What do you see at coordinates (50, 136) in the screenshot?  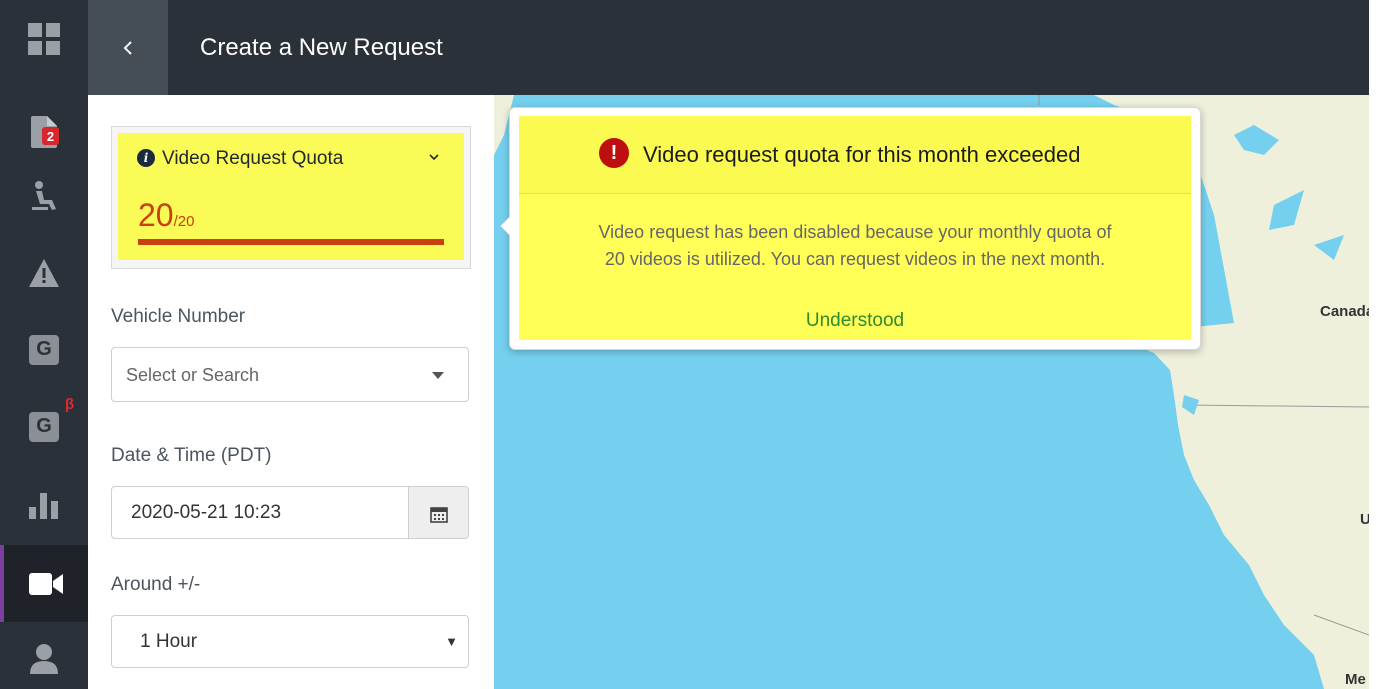 I see `notification-badge: 2` at bounding box center [50, 136].